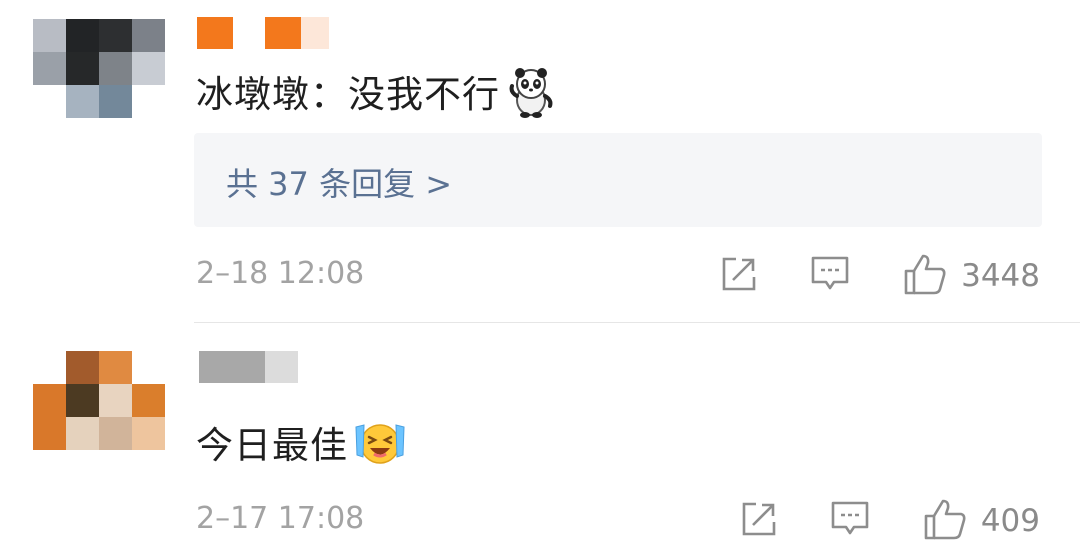 This screenshot has width=1080, height=550. What do you see at coordinates (376, 95) in the screenshot?
I see `comment-text: 冰墩墩：没我不行` at bounding box center [376, 95].